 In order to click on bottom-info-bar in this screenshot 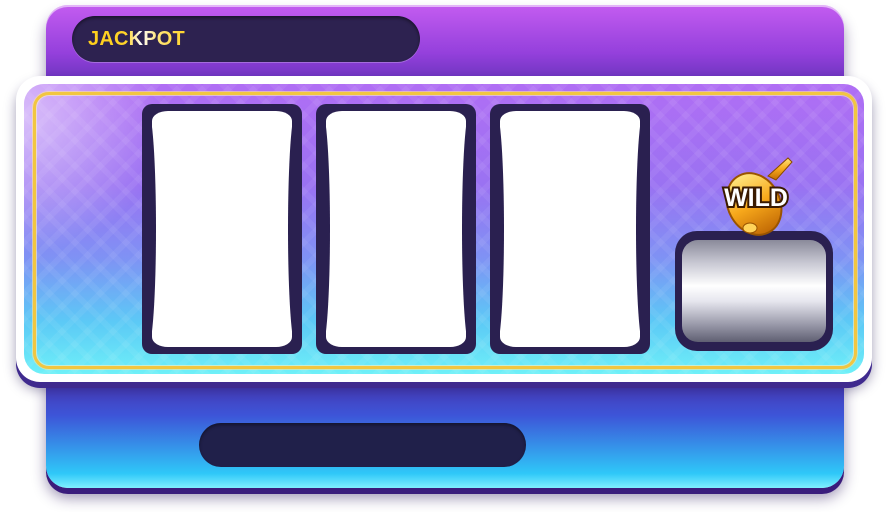, I will do `click(362, 445)`.